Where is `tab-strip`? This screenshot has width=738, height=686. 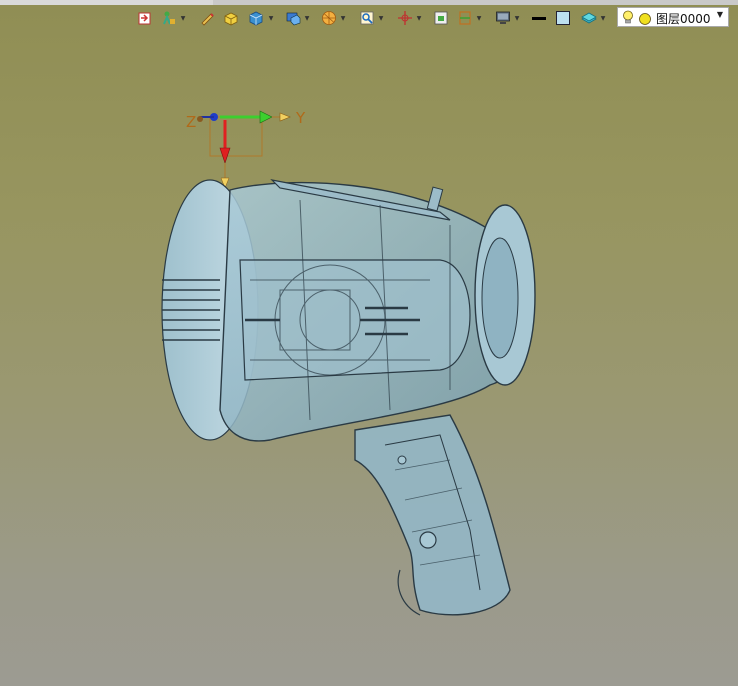
tab-strip is located at coordinates (475, 2).